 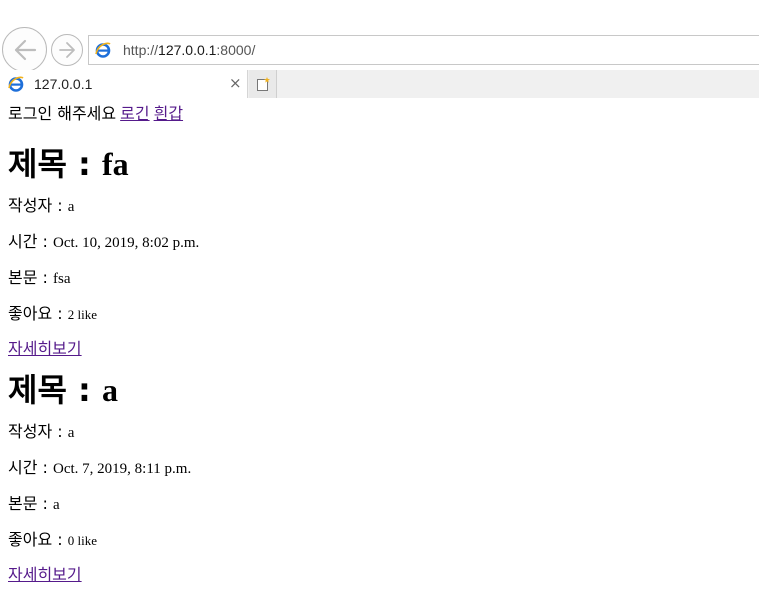 I want to click on new-tab-icon, so click(x=263, y=84).